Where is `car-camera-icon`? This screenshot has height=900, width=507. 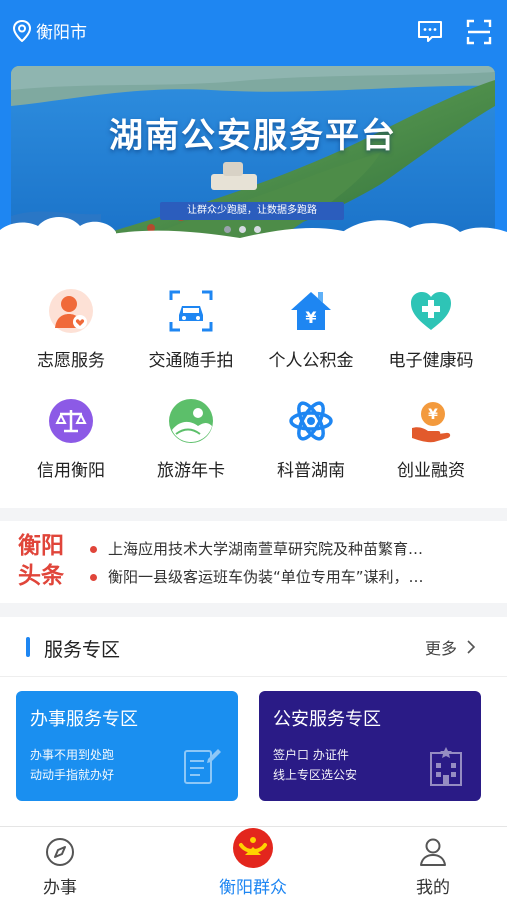
car-camera-icon is located at coordinates (191, 311).